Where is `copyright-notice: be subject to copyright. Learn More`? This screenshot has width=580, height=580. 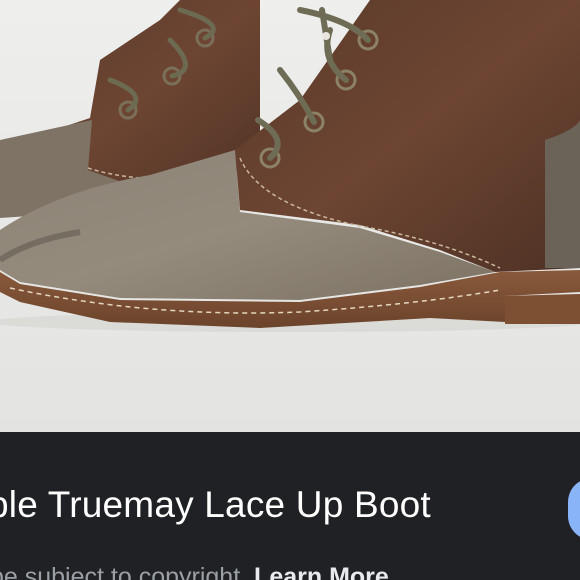
copyright-notice: be subject to copyright. Learn More is located at coordinates (194, 571).